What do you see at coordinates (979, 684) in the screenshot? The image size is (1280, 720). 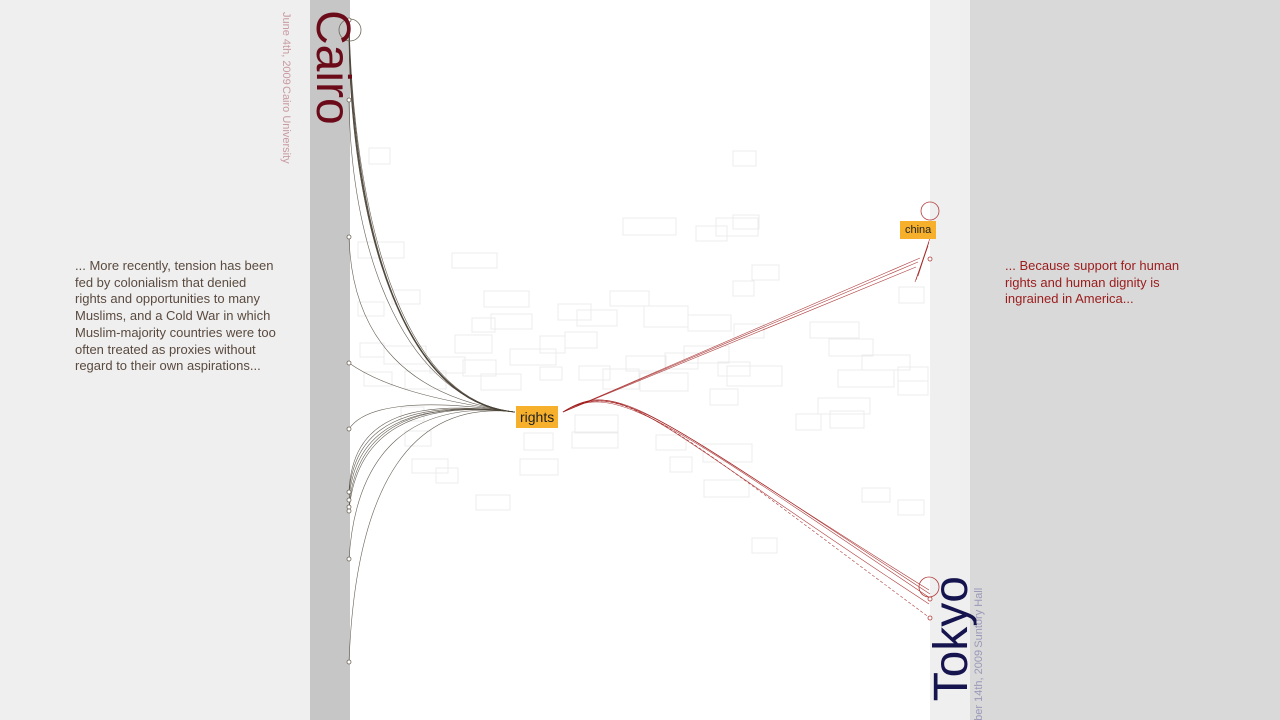 I see `tokyo-date: November 14th, 2009` at bounding box center [979, 684].